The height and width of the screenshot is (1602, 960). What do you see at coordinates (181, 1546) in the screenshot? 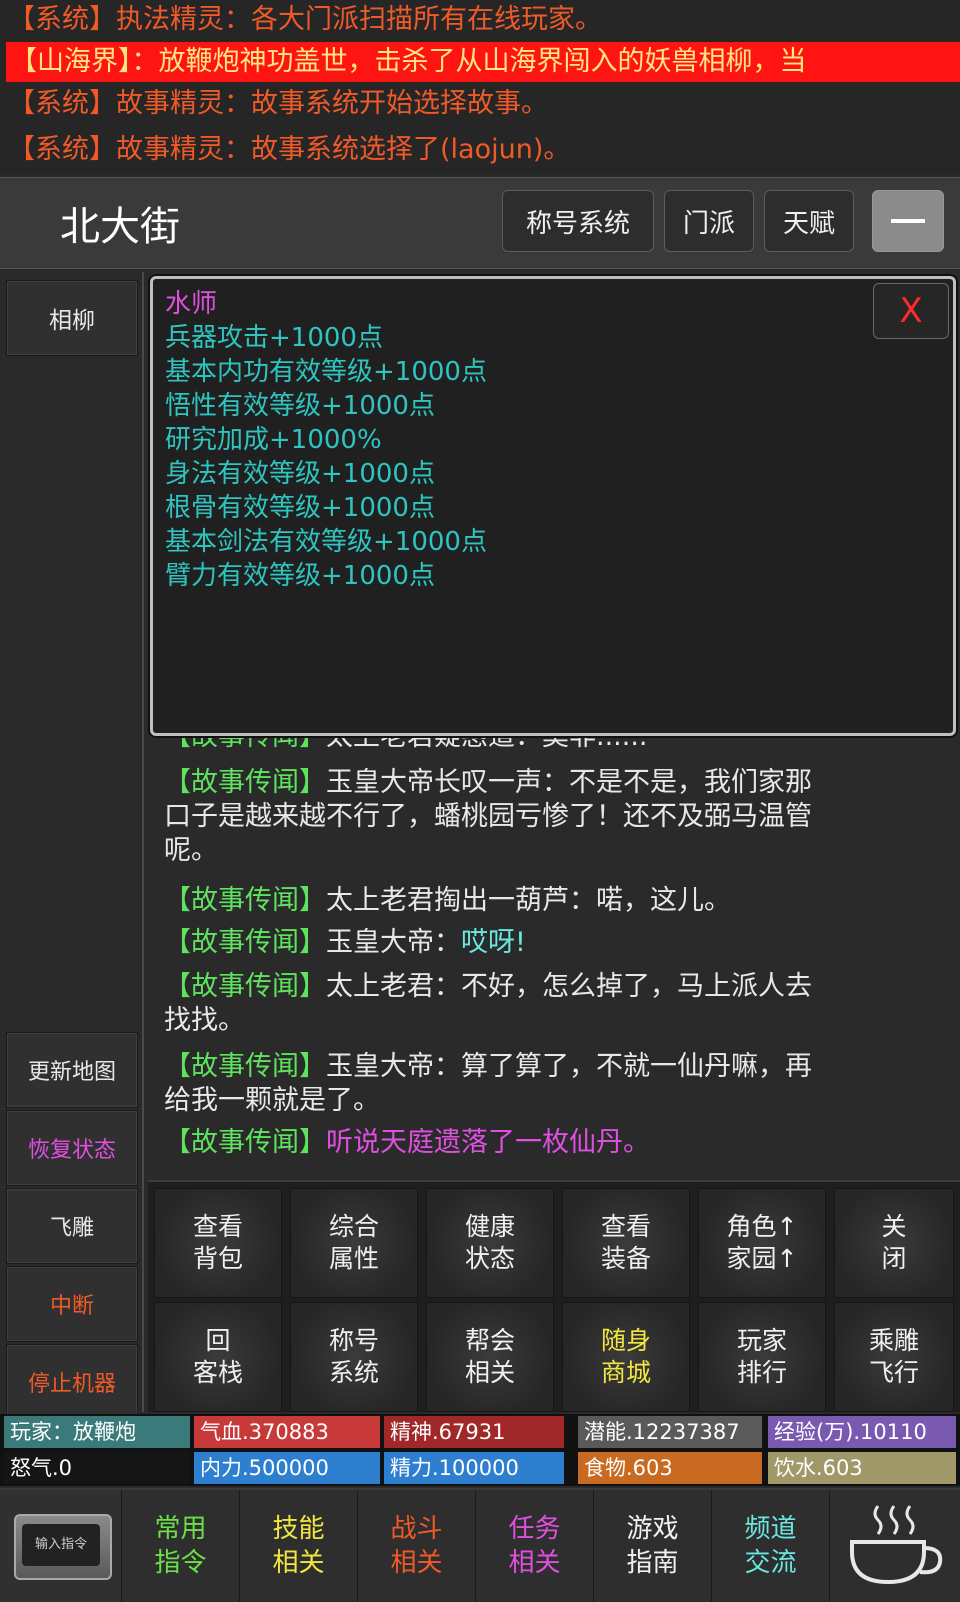
I see `common-commands-button: 常用 指令` at bounding box center [181, 1546].